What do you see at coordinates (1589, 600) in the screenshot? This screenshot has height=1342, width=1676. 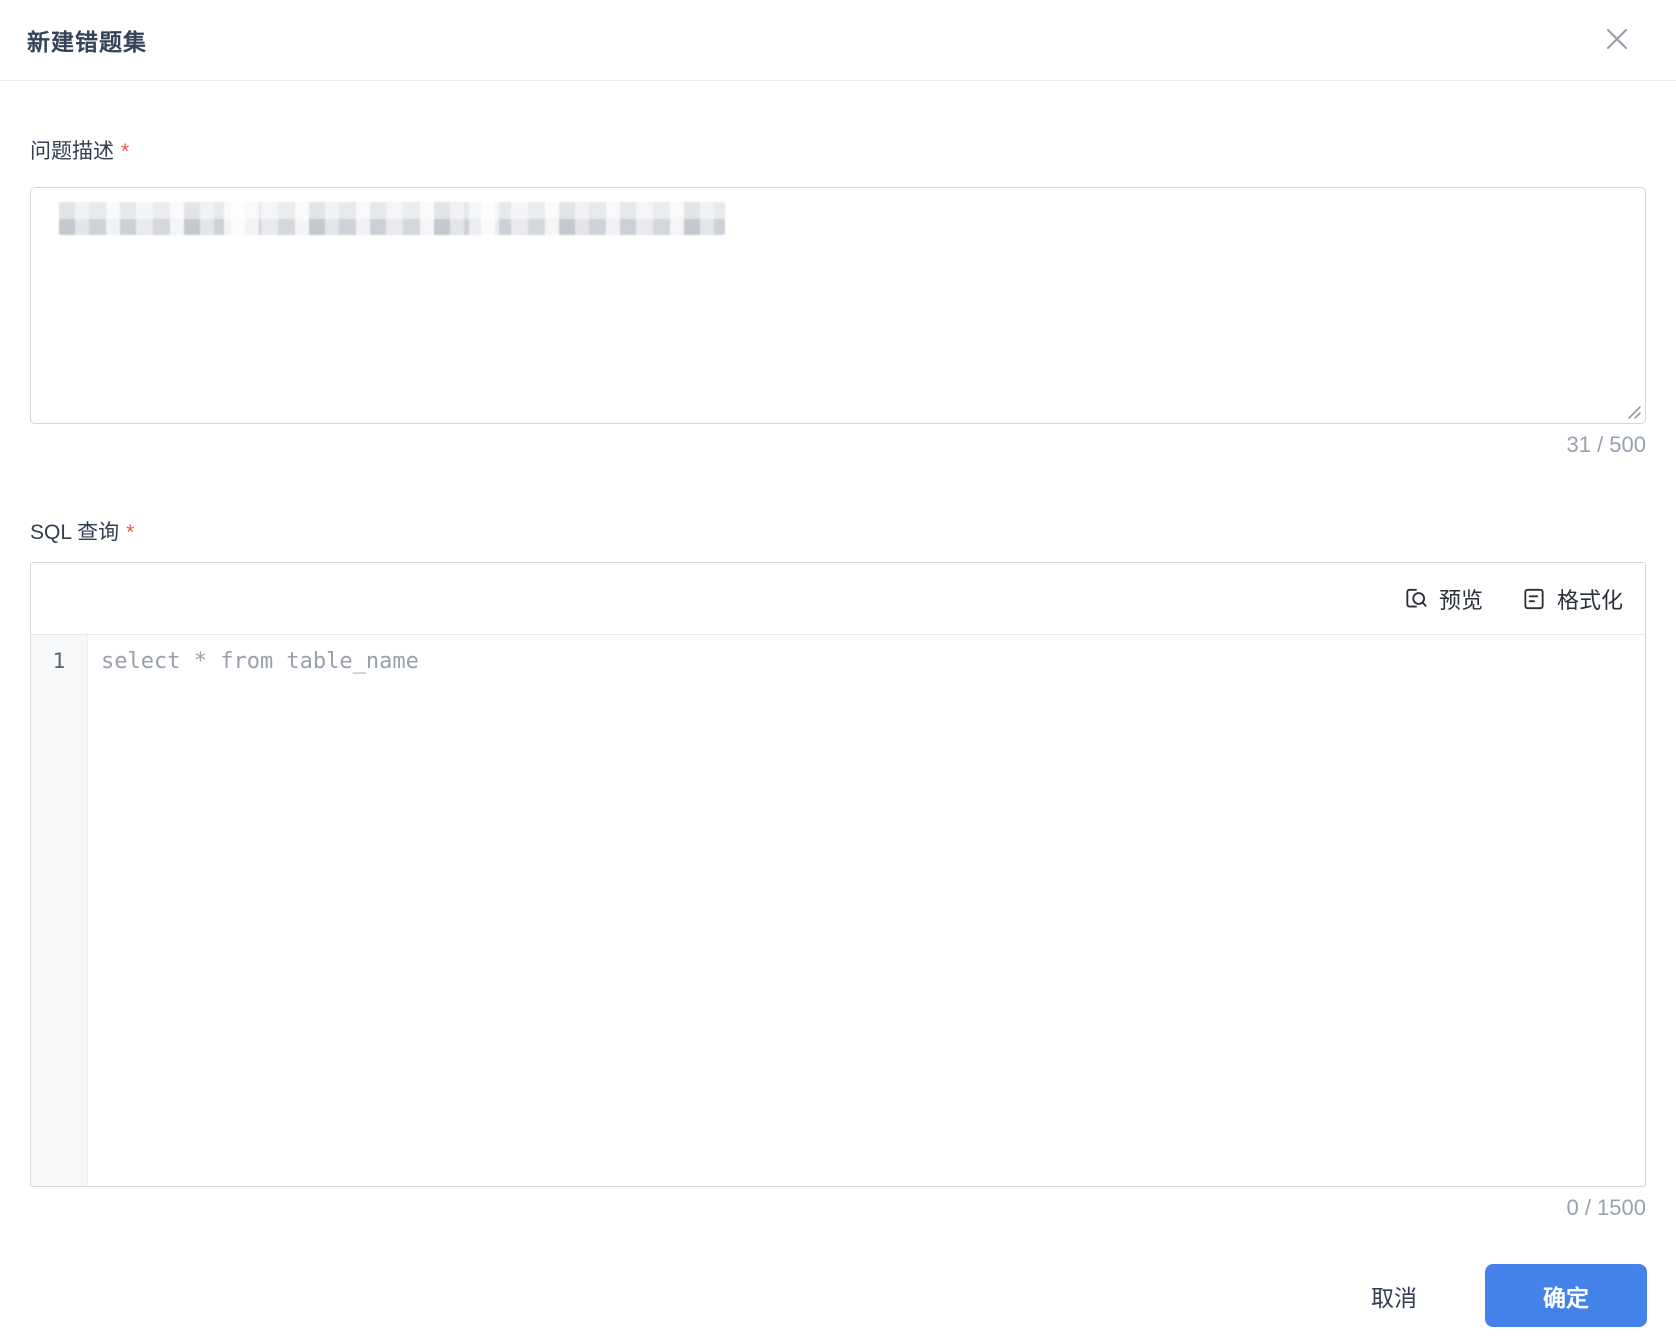 I see `format-button-label: 格式化` at bounding box center [1589, 600].